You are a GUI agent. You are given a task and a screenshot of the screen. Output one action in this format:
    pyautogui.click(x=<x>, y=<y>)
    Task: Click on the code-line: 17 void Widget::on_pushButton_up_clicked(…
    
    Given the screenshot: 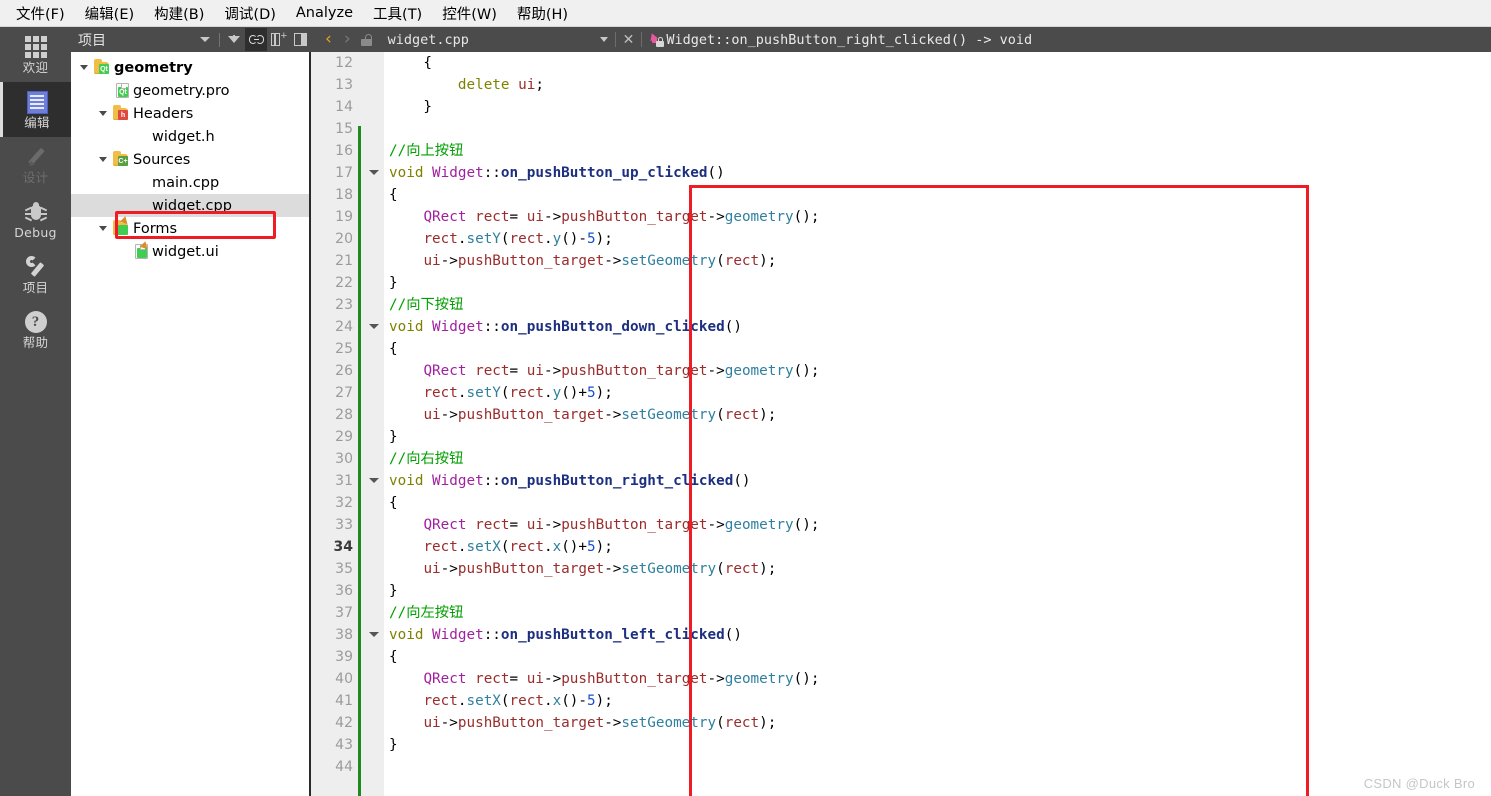 What is the action you would take?
    pyautogui.click(x=901, y=173)
    